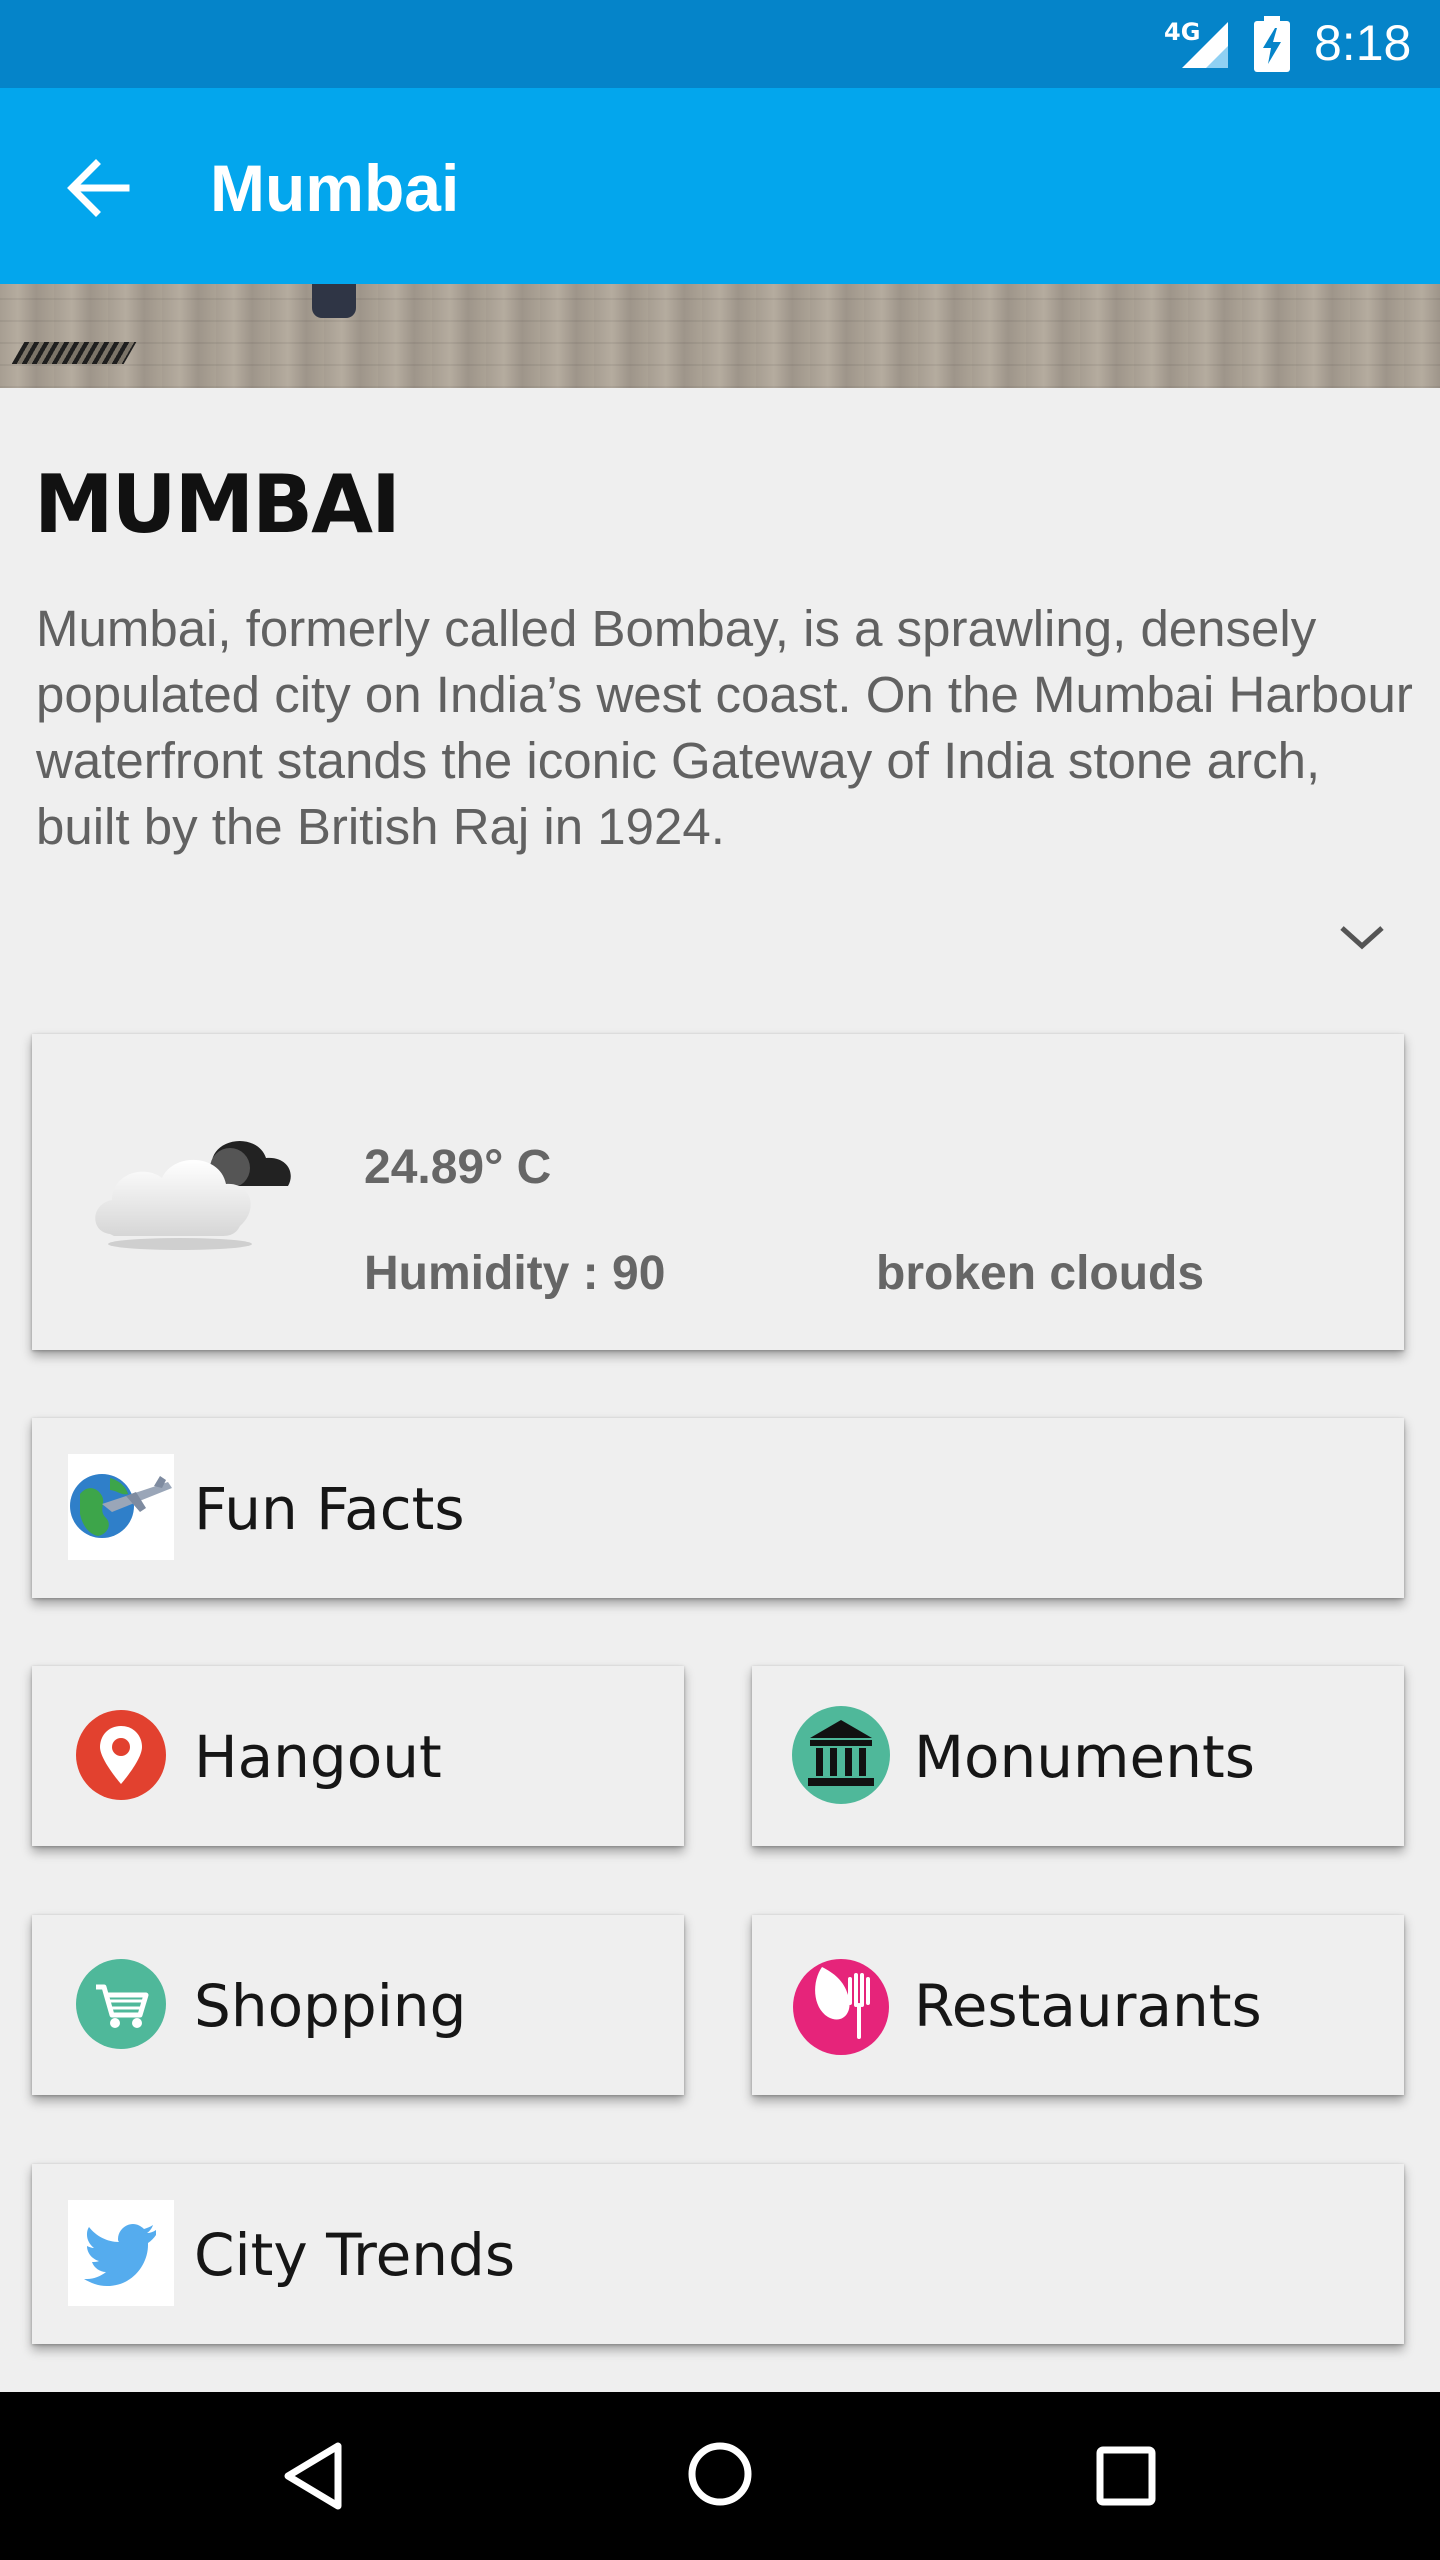  What do you see at coordinates (98, 188) in the screenshot?
I see `back-arrow-icon` at bounding box center [98, 188].